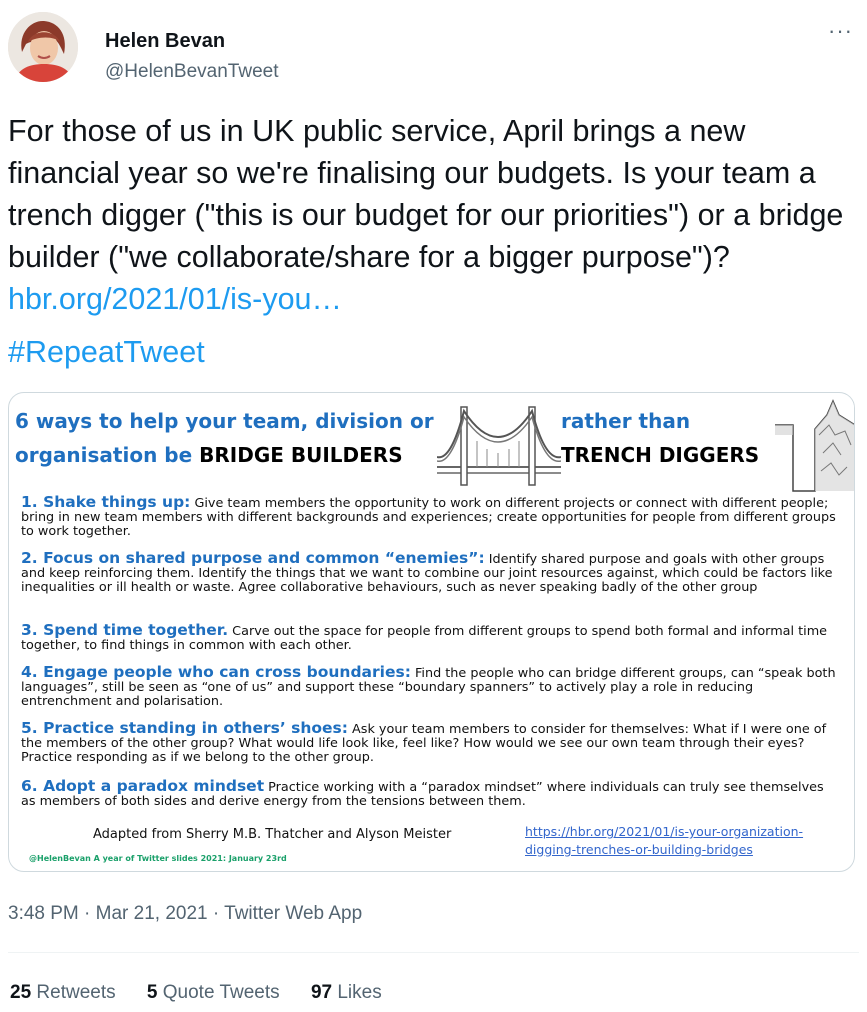  What do you see at coordinates (433, 952) in the screenshot?
I see `divider` at bounding box center [433, 952].